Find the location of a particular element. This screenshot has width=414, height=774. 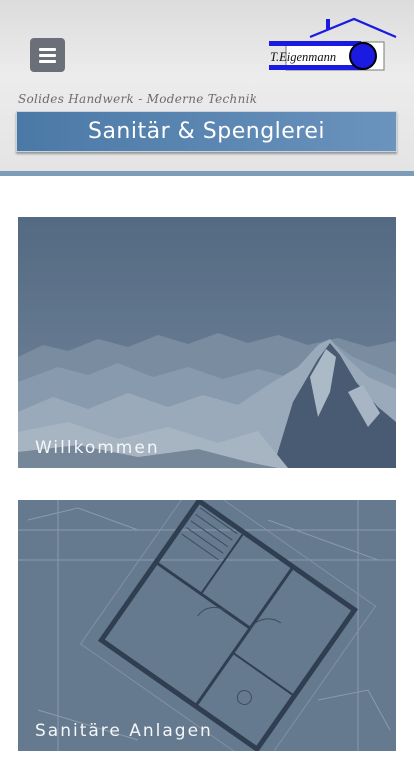

company-logo: T.Eigenmann is located at coordinates (332, 45).